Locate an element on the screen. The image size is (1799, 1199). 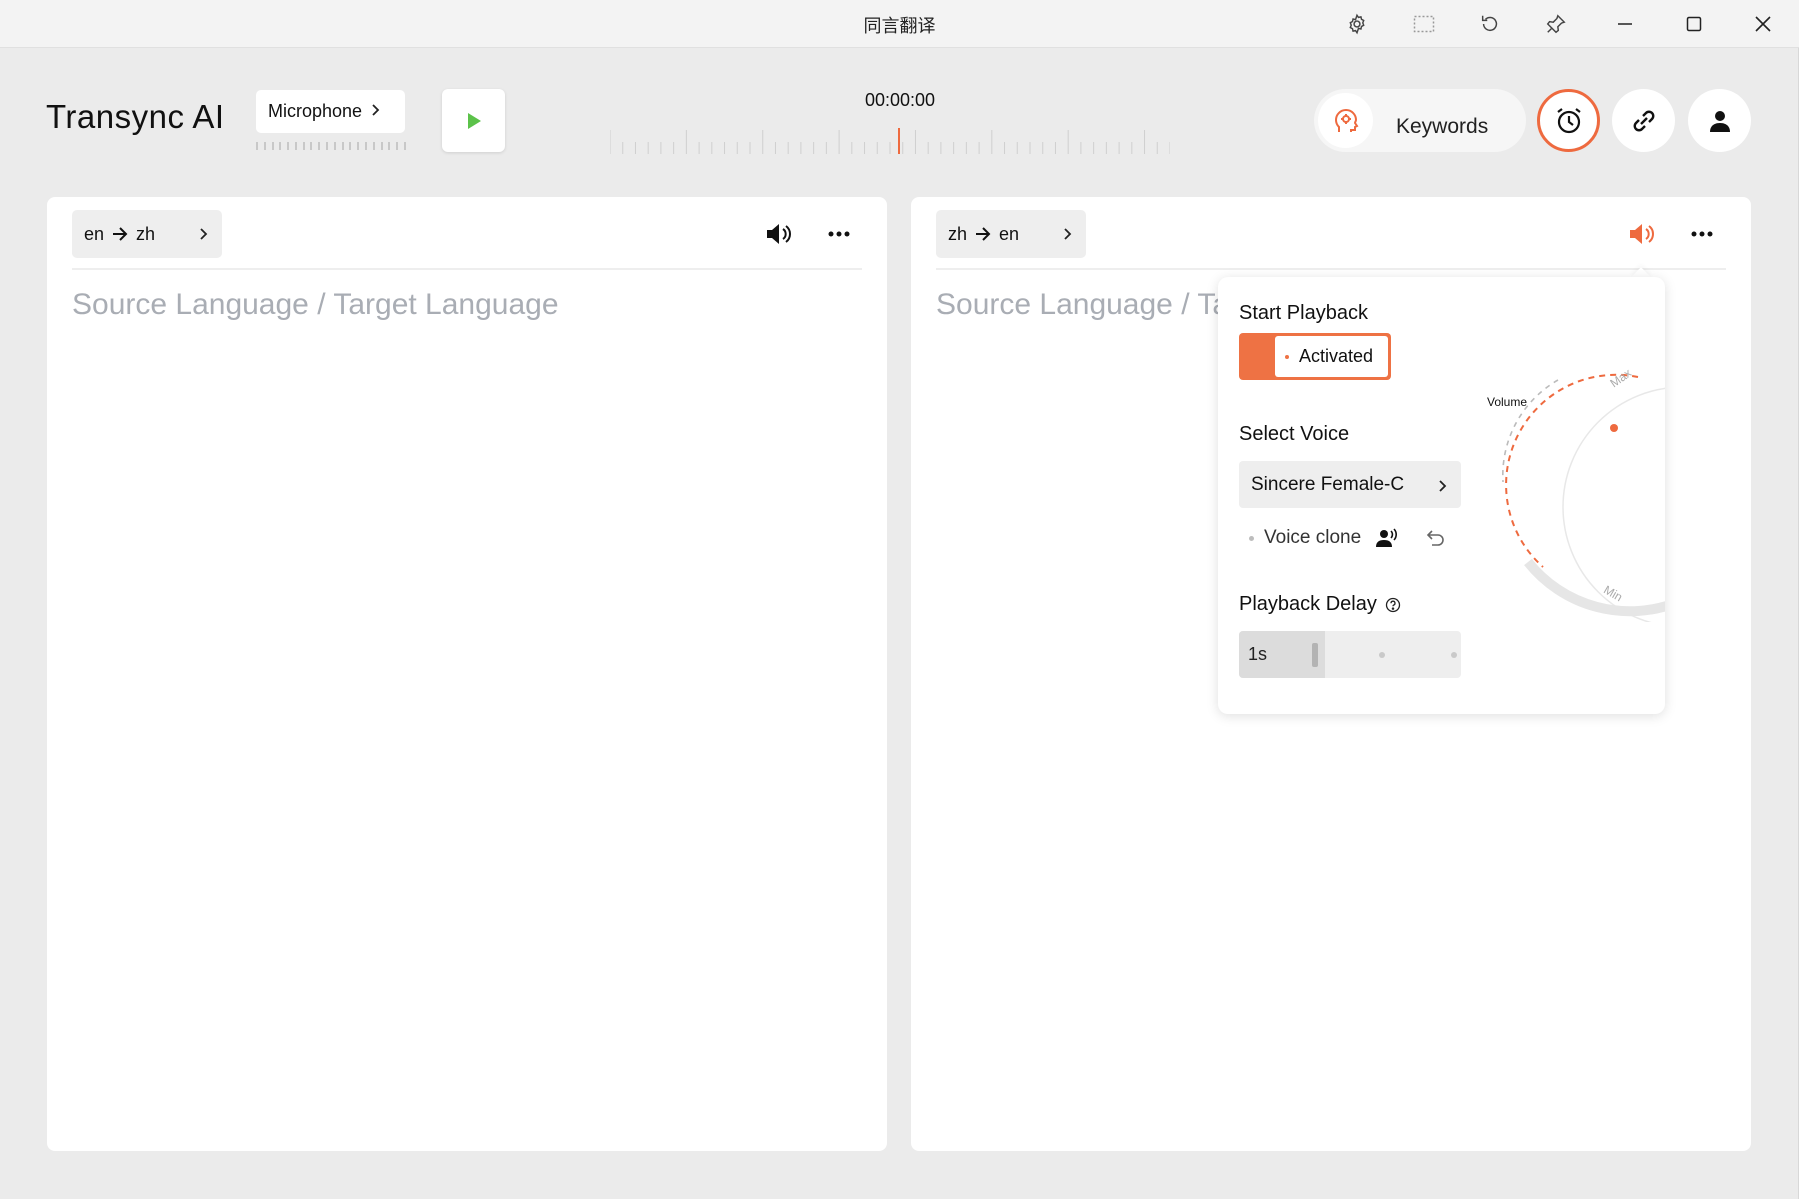
input-source-button: Microphone is located at coordinates (330, 111).